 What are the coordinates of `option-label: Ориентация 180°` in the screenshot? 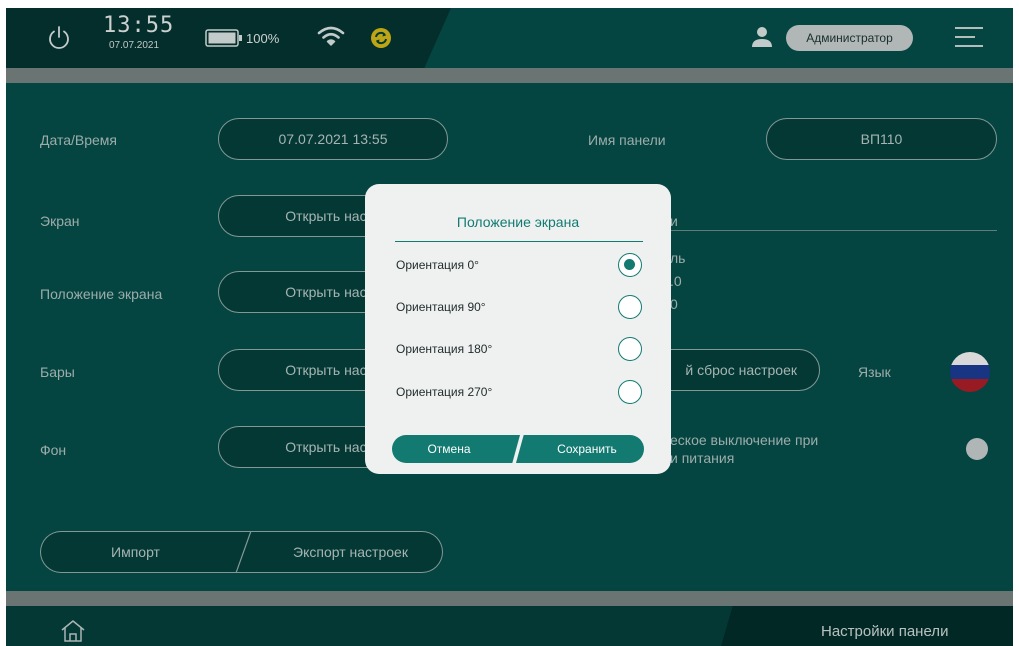 It's located at (444, 349).